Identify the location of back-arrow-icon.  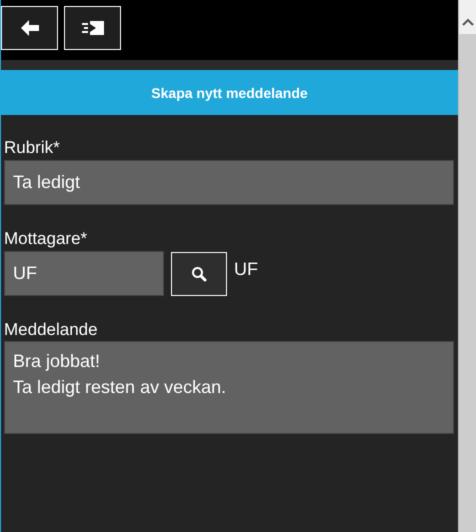
(29, 28).